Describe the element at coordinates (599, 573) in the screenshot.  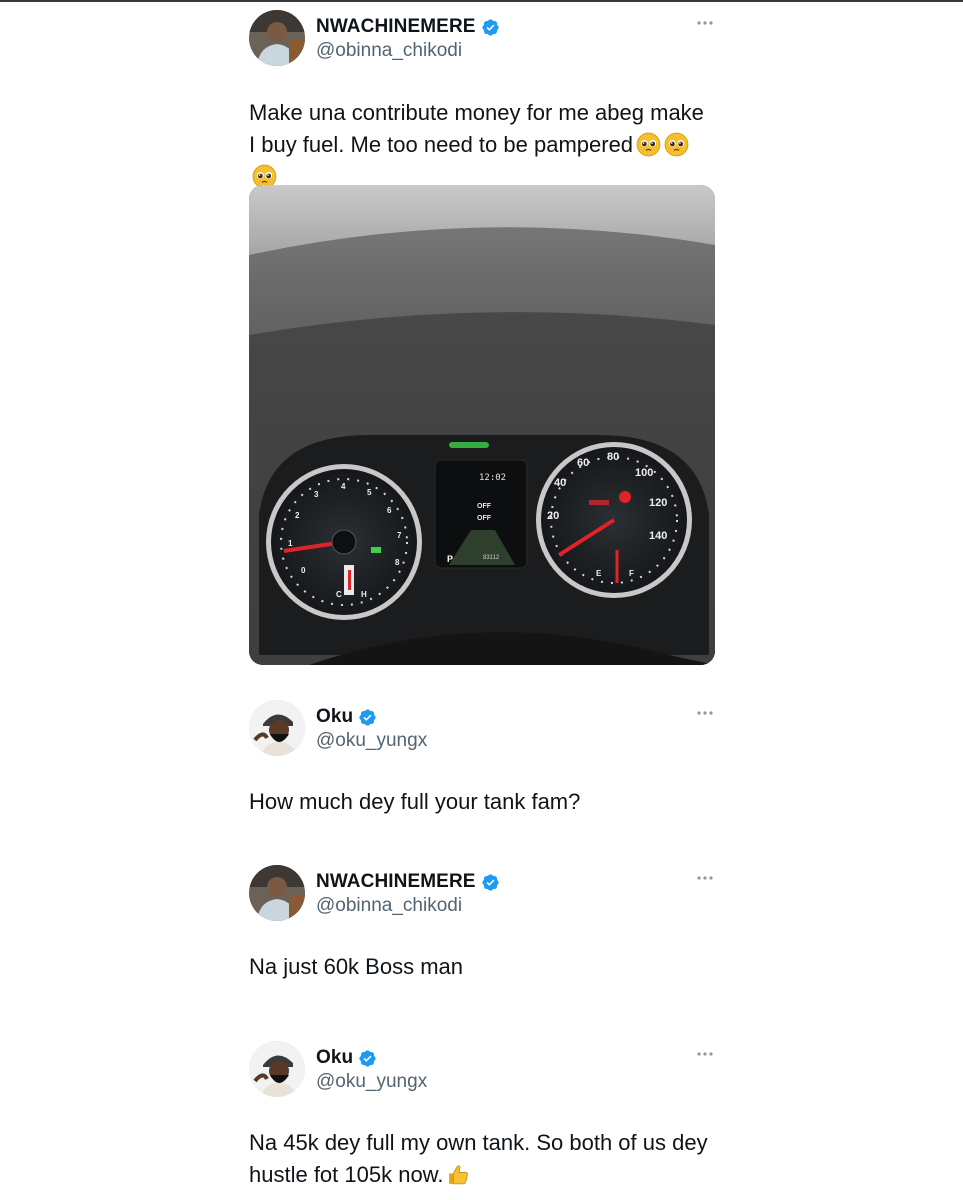
I see `fuel-label: E` at that location.